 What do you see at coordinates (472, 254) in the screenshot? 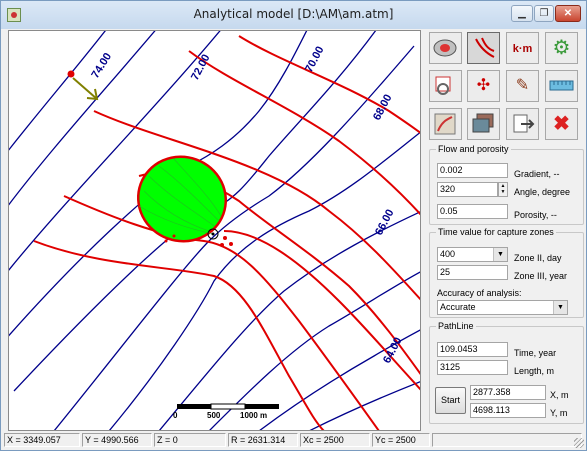
I see `zone2-select: 400 ▼` at bounding box center [472, 254].